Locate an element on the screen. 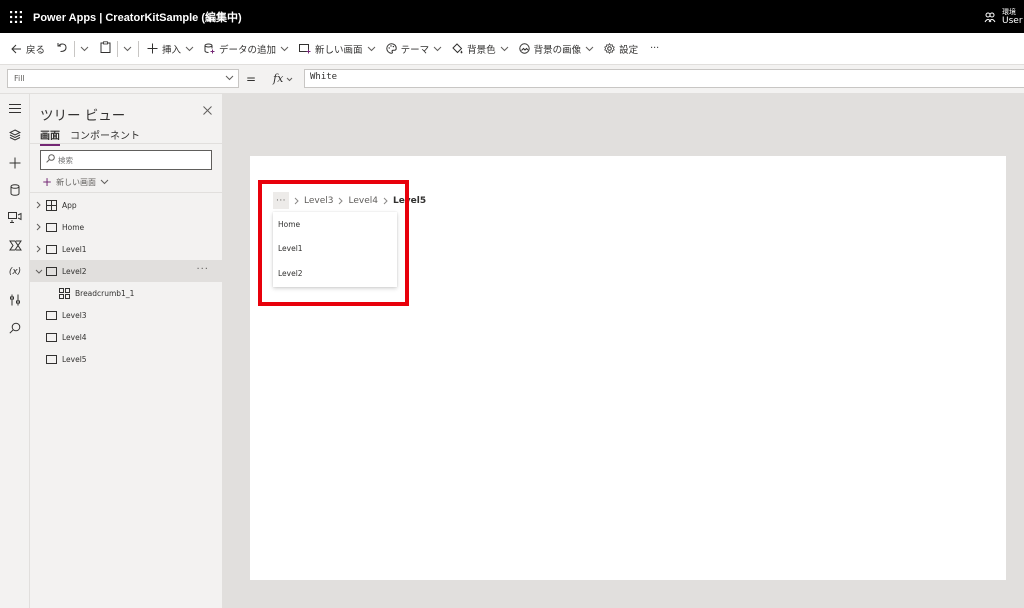  left-rail: (x) is located at coordinates (15, 351).